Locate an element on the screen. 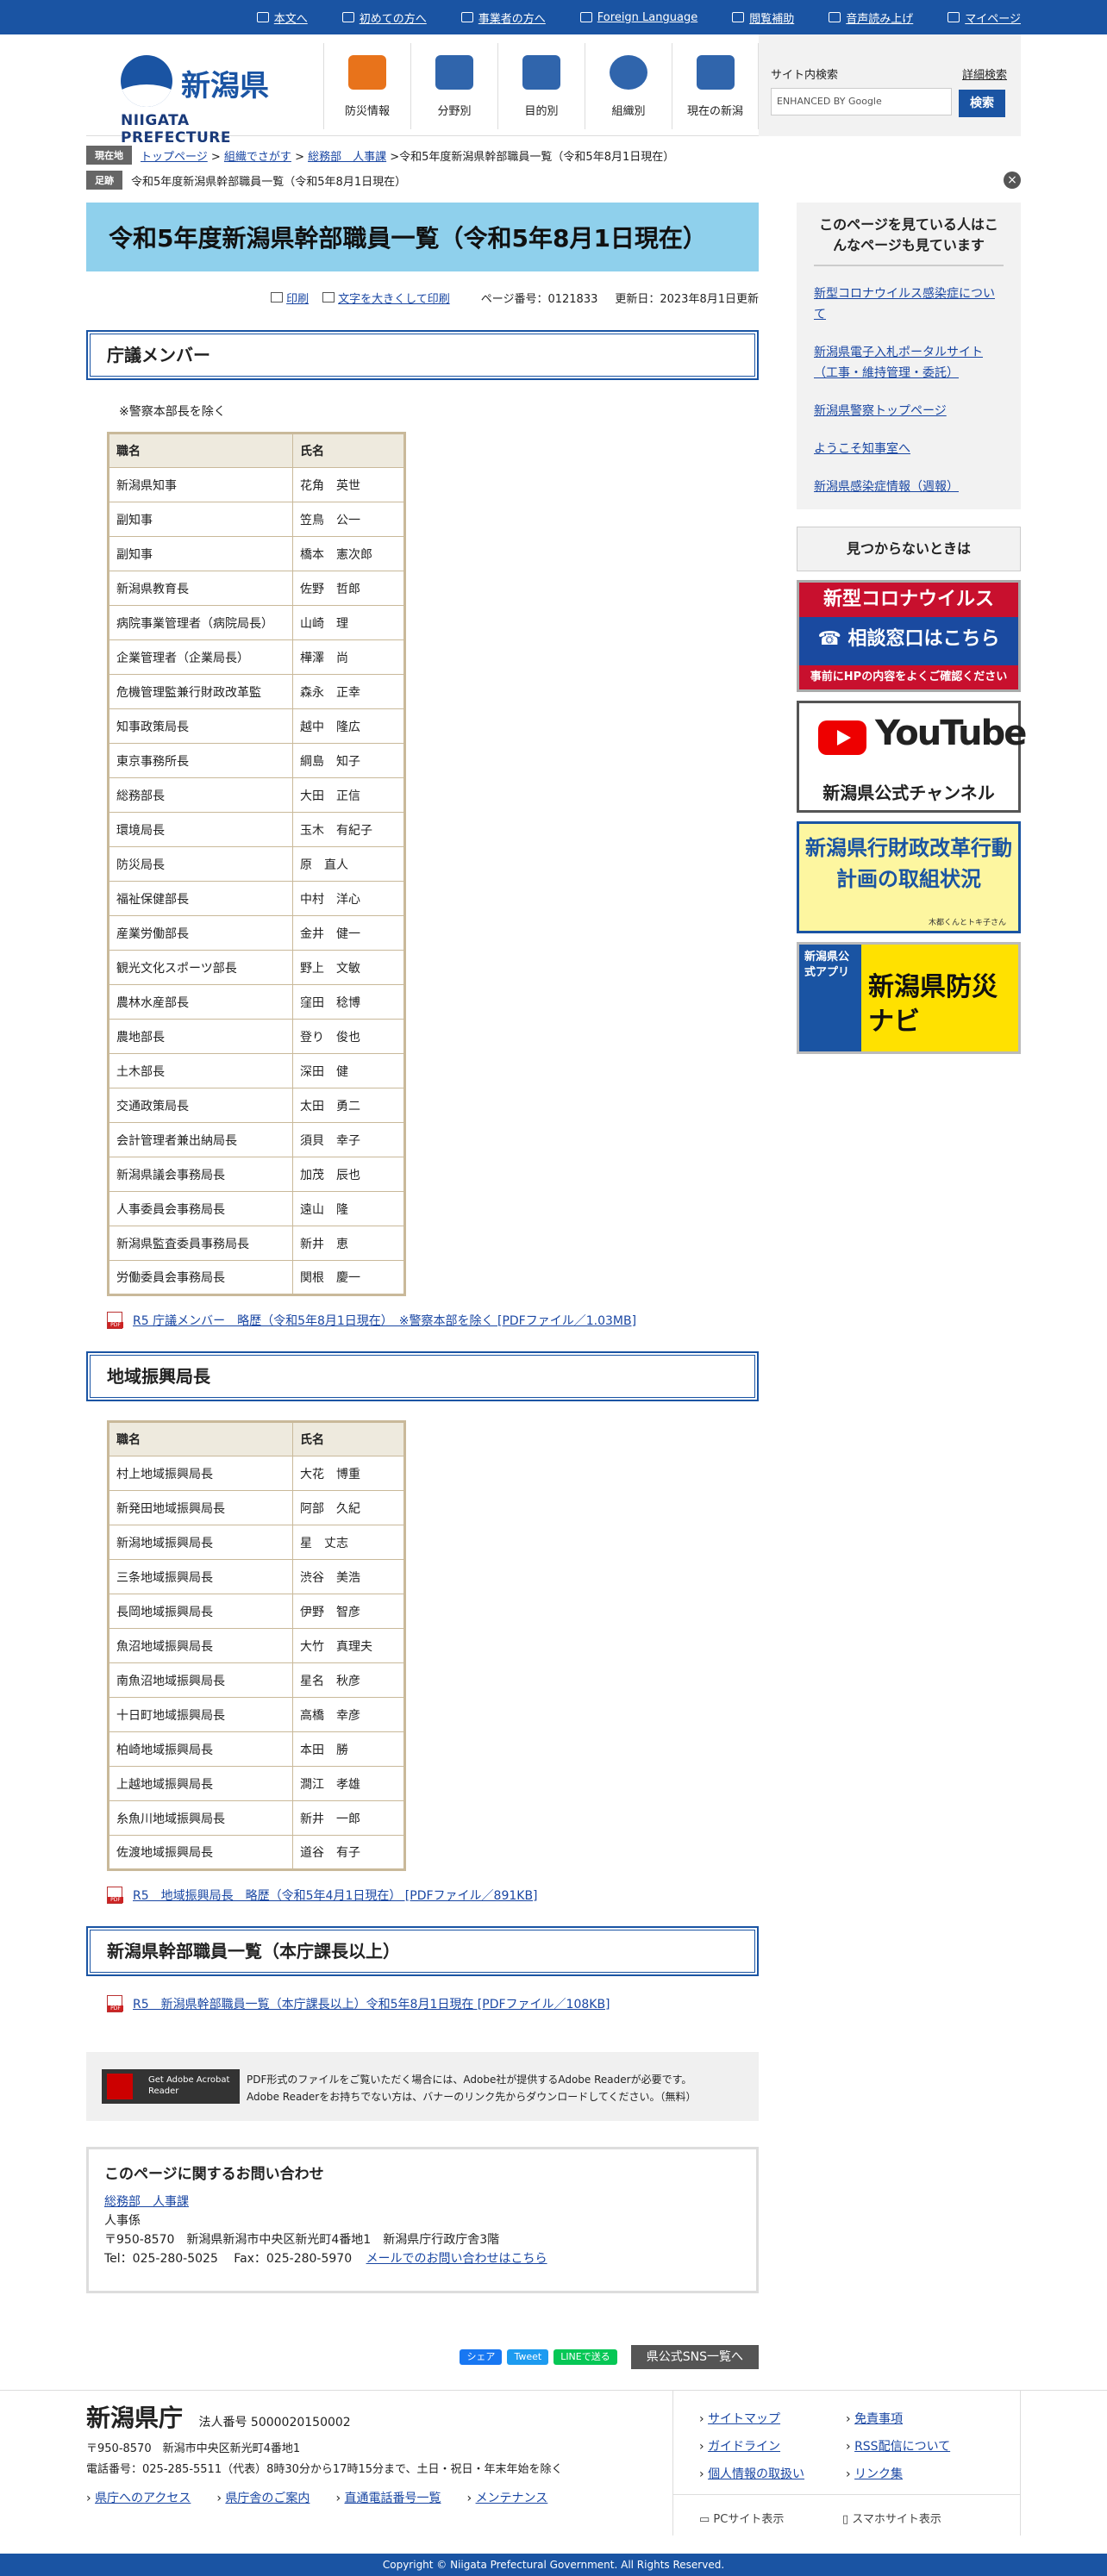  footer-link: 県庁舎のご案内 is located at coordinates (267, 2498).